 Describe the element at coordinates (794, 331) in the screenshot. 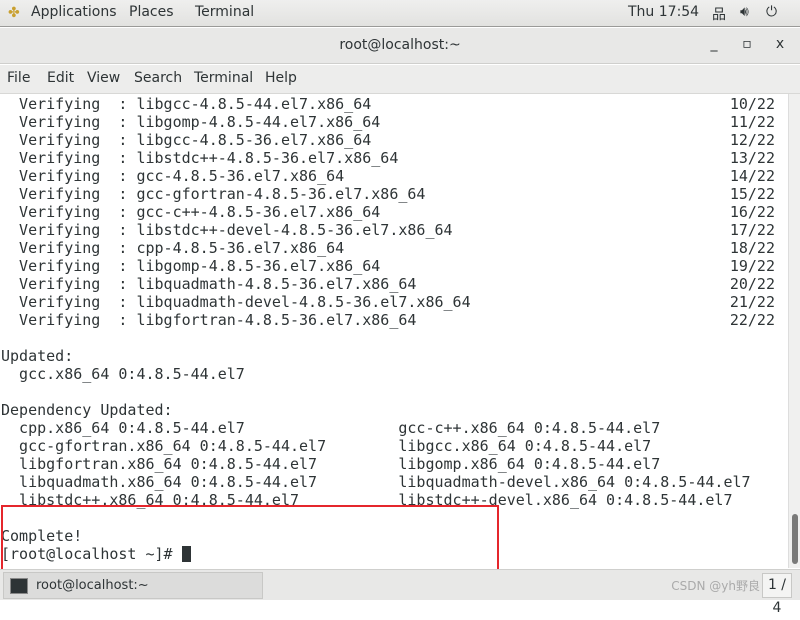

I see `scrollbar` at that location.